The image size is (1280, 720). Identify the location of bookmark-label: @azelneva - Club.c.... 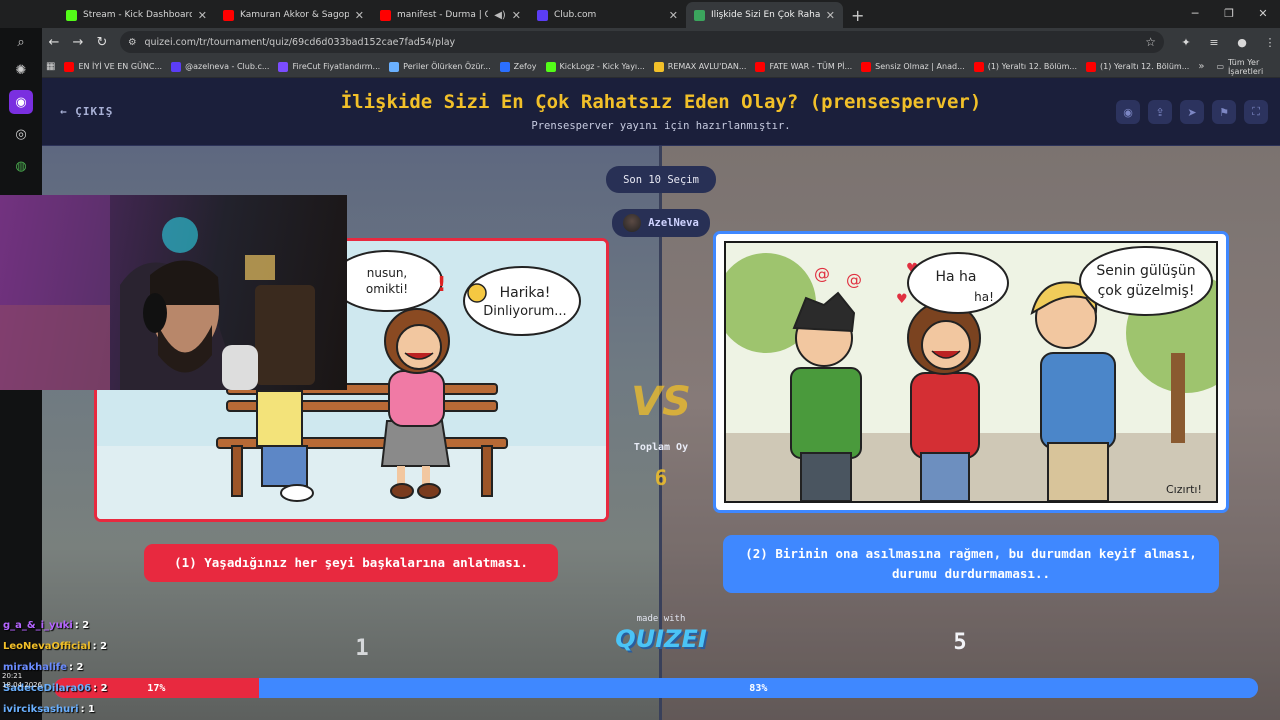
(227, 66).